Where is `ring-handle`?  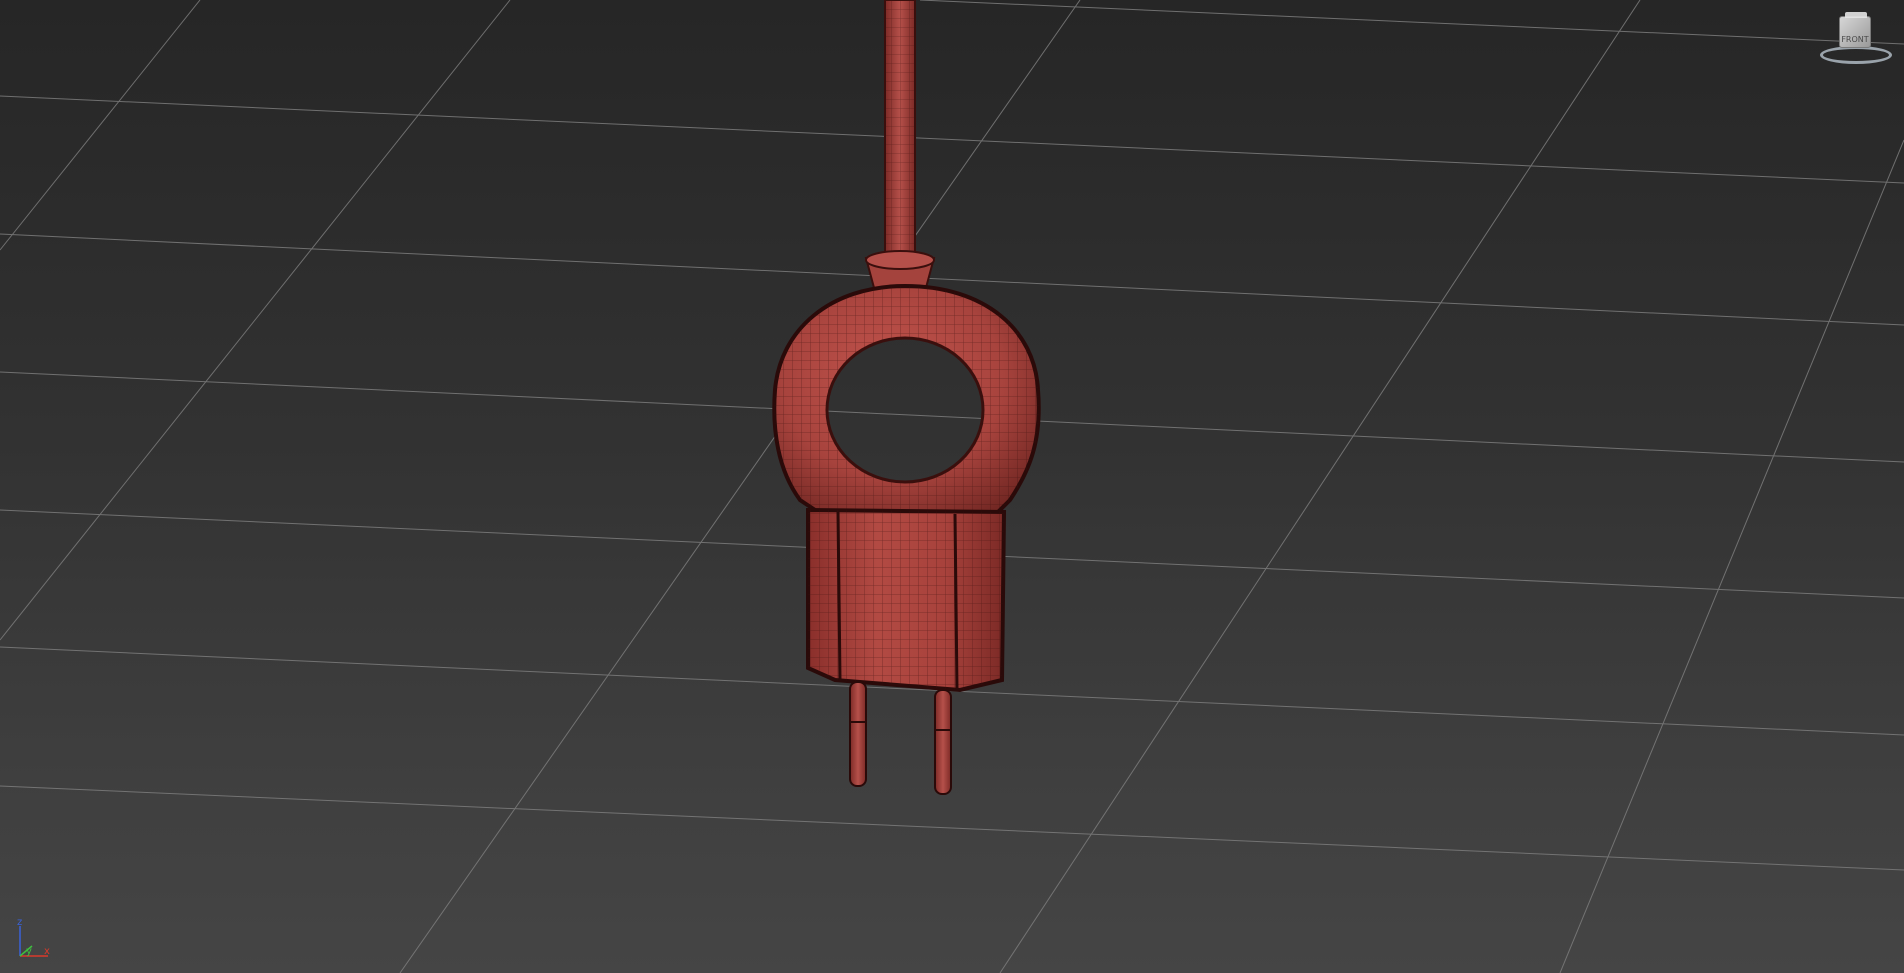 ring-handle is located at coordinates (906, 402).